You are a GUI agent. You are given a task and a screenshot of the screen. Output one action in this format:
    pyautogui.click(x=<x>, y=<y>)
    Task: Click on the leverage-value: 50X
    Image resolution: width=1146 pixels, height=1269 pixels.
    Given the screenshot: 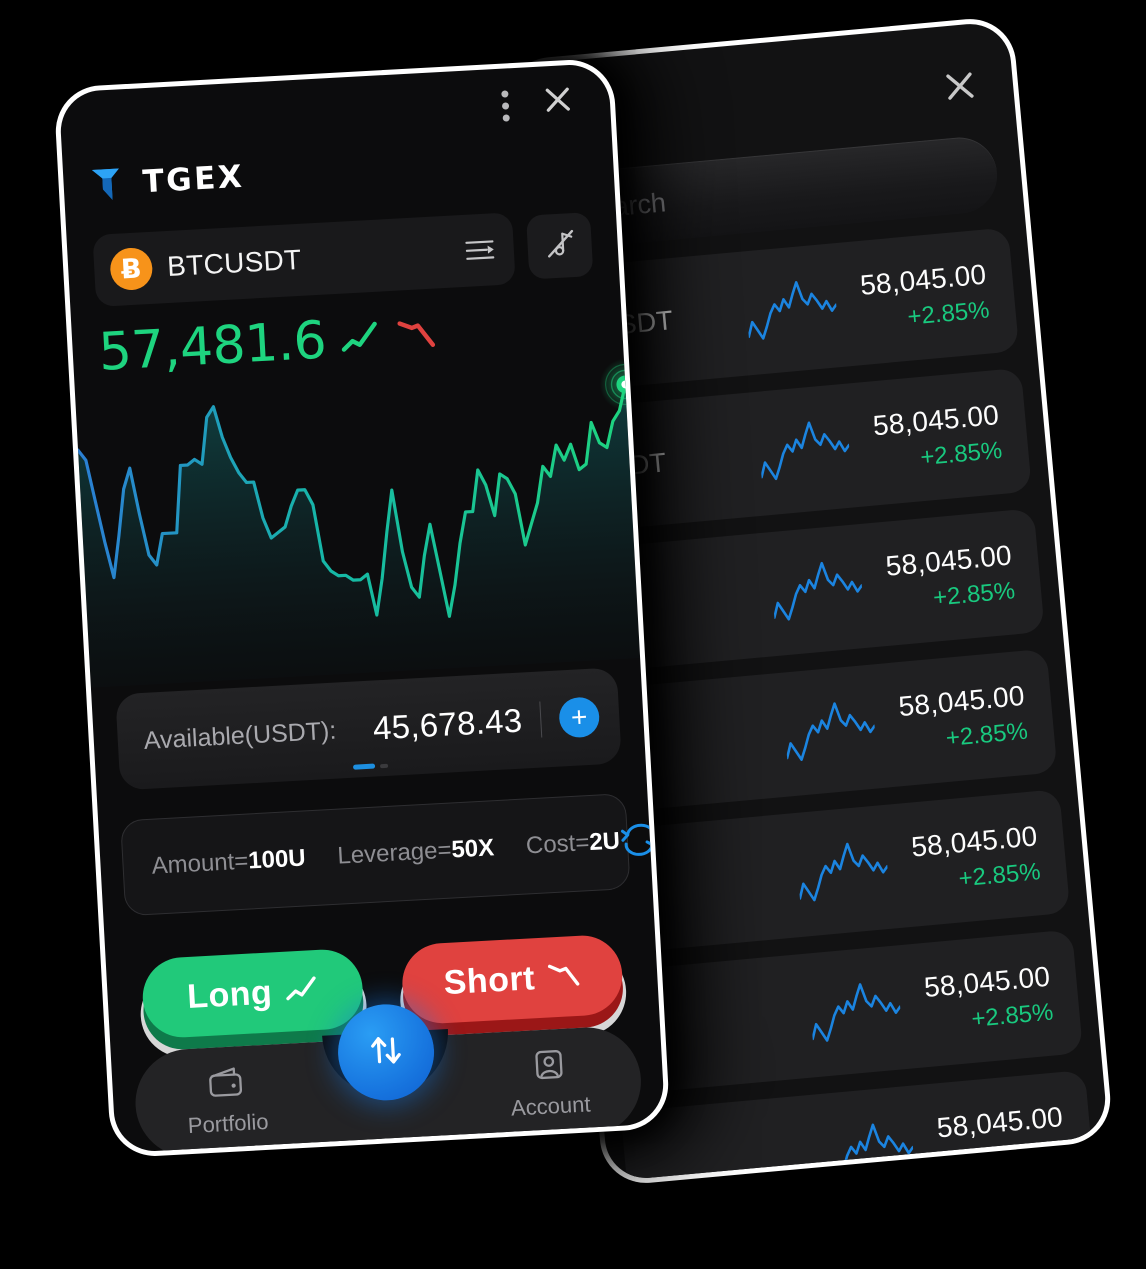 What is the action you would take?
    pyautogui.click(x=472, y=849)
    